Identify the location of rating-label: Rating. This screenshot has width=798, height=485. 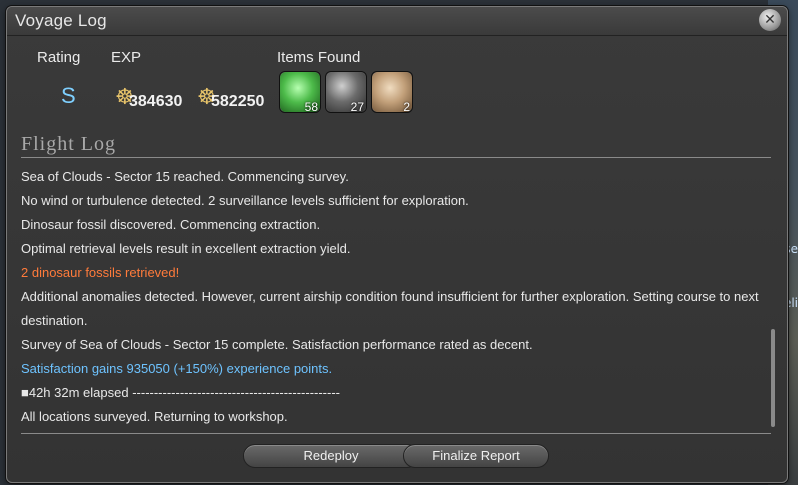
(59, 57).